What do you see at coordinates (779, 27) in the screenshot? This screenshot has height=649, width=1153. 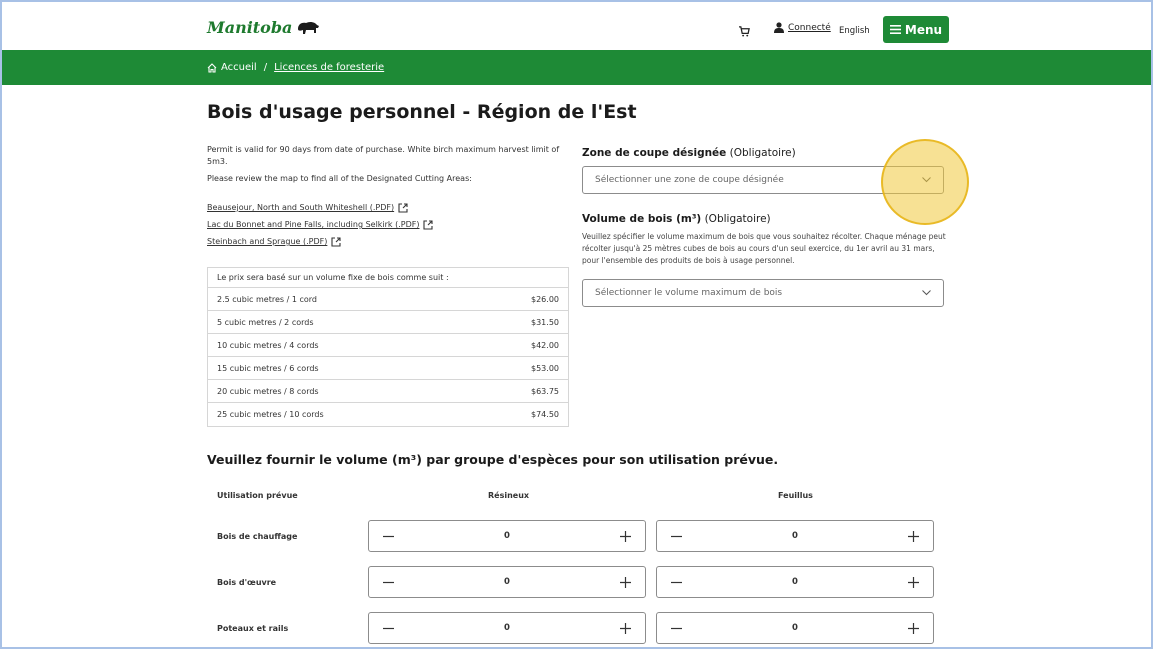 I see `user-icon` at bounding box center [779, 27].